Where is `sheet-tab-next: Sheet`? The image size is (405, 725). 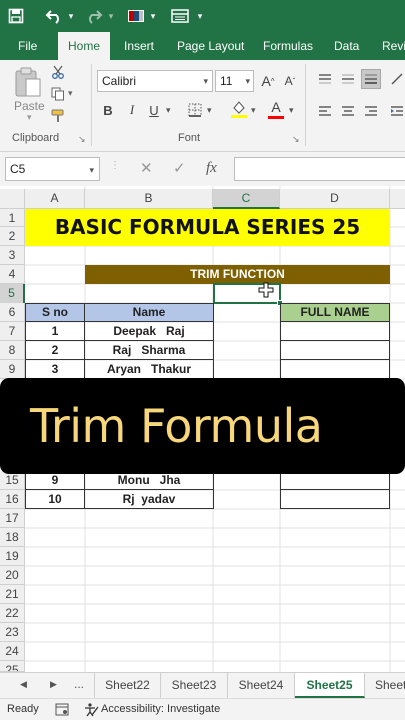 sheet-tab-next: Sheet is located at coordinates (385, 685).